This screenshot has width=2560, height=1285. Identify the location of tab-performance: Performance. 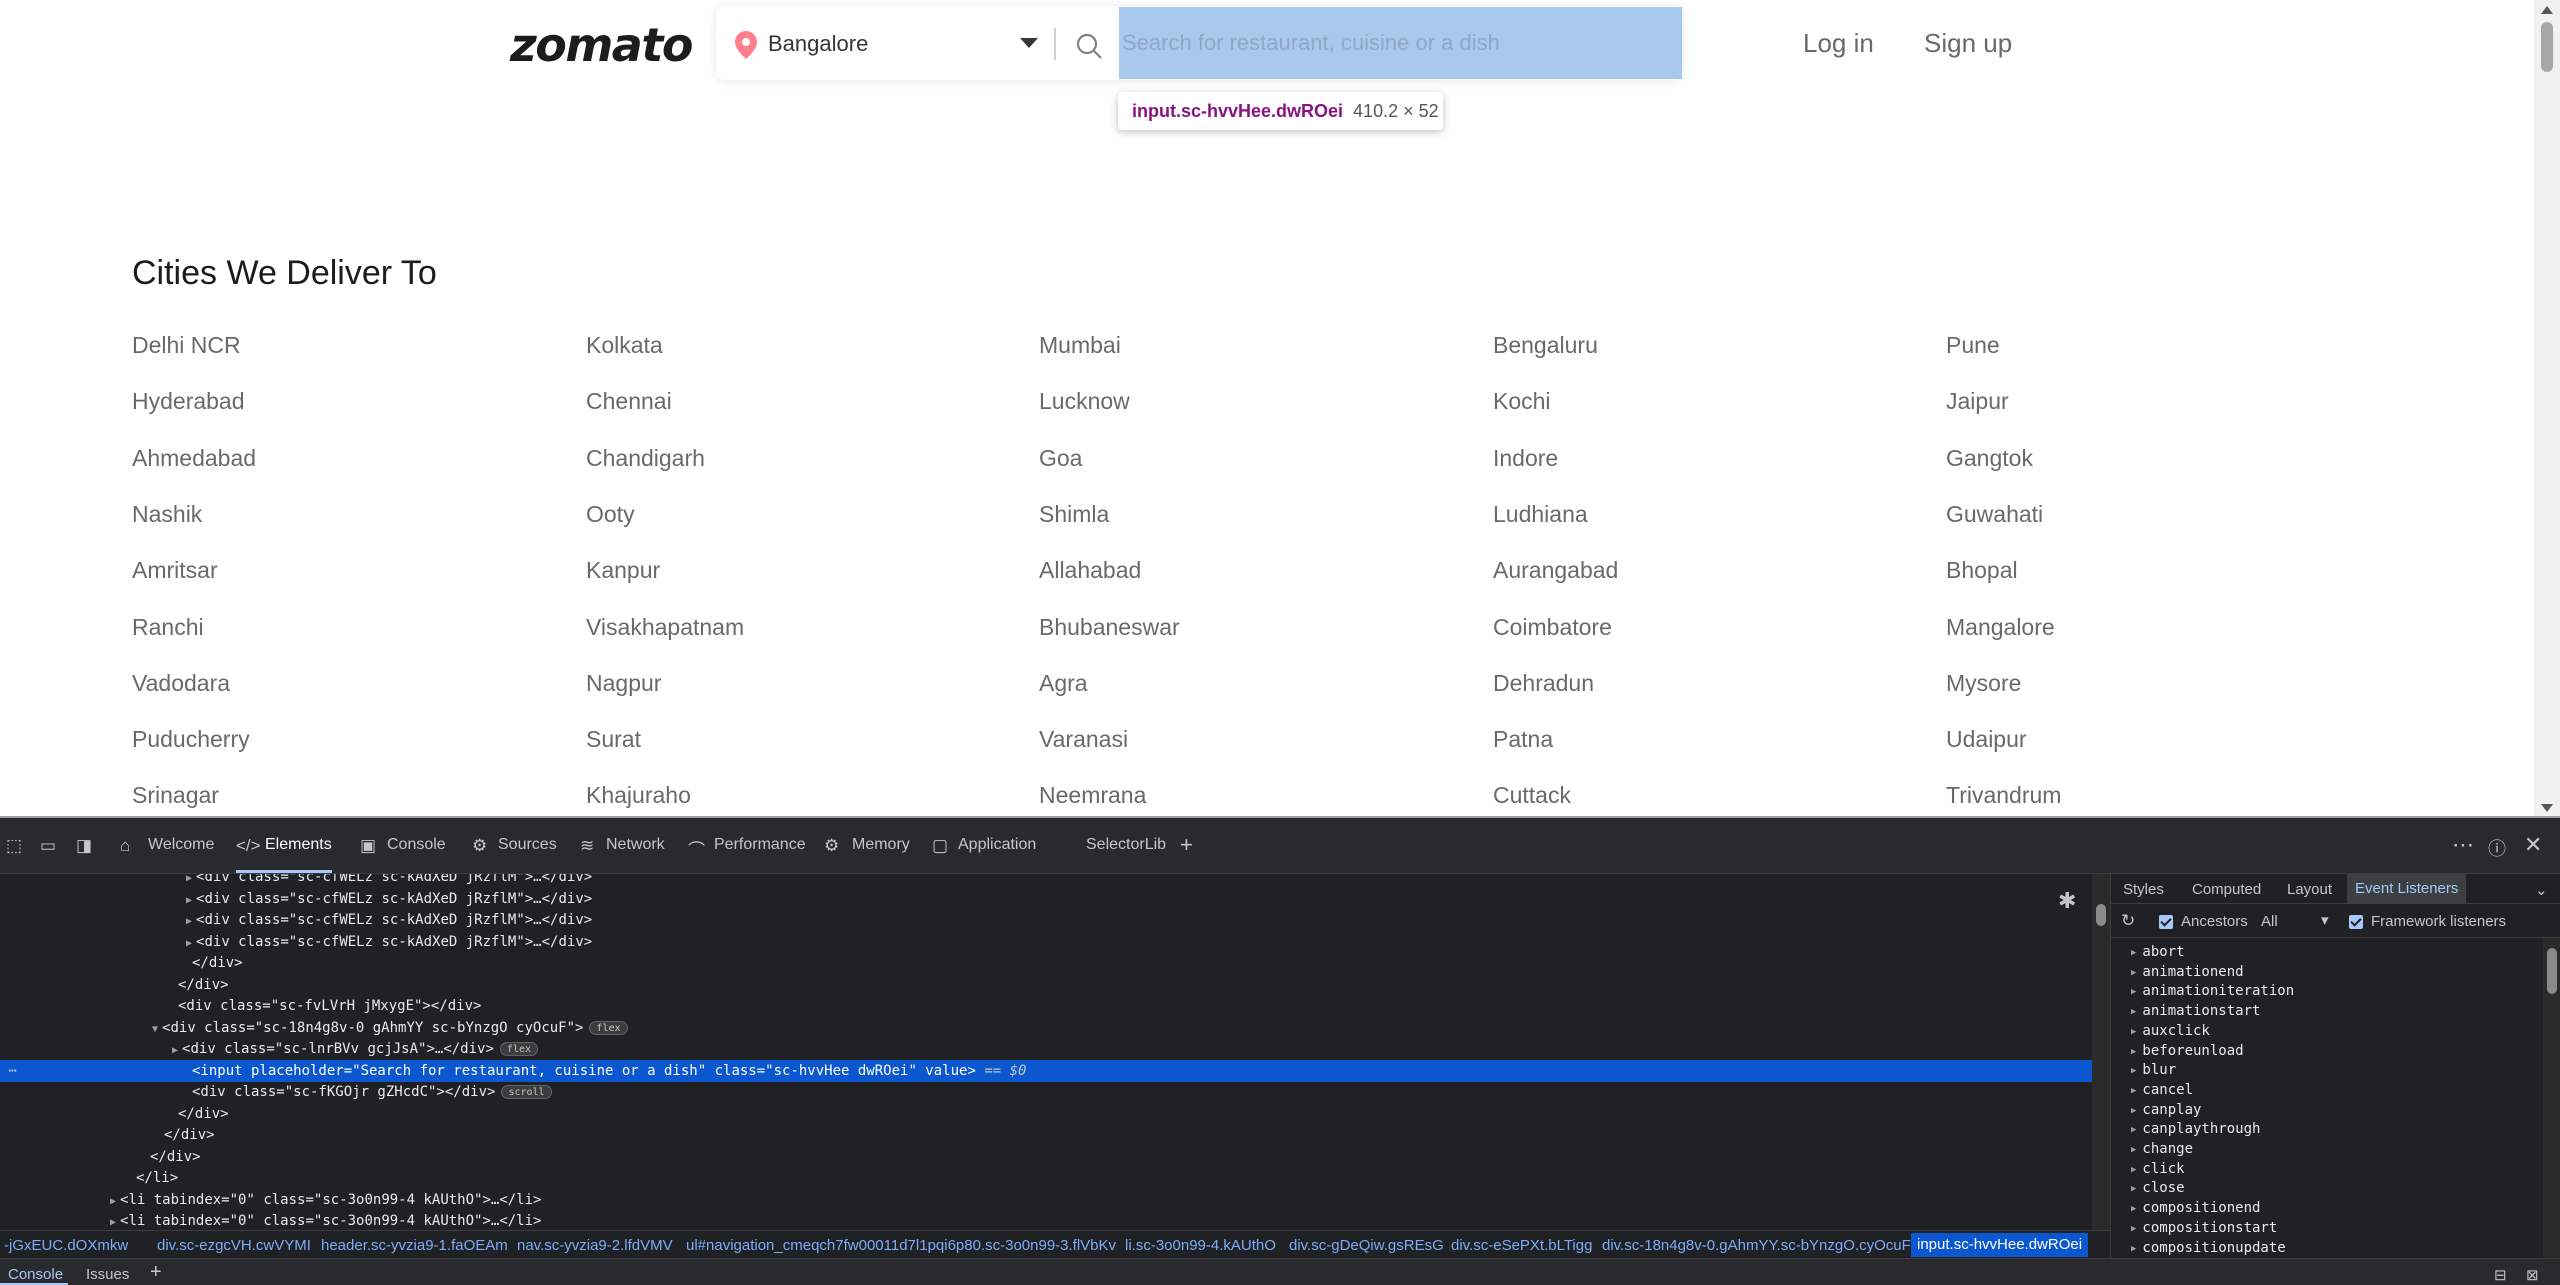
(760, 845).